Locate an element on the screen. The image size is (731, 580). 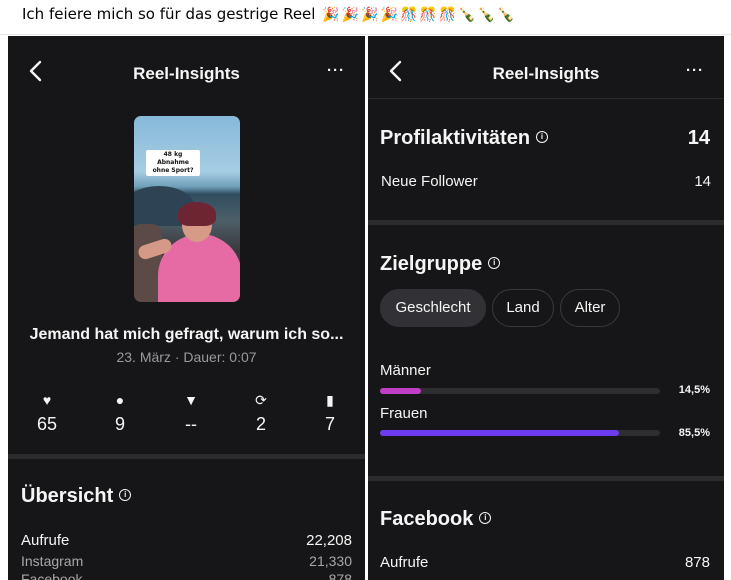
row-label: Facebook is located at coordinates (52, 575).